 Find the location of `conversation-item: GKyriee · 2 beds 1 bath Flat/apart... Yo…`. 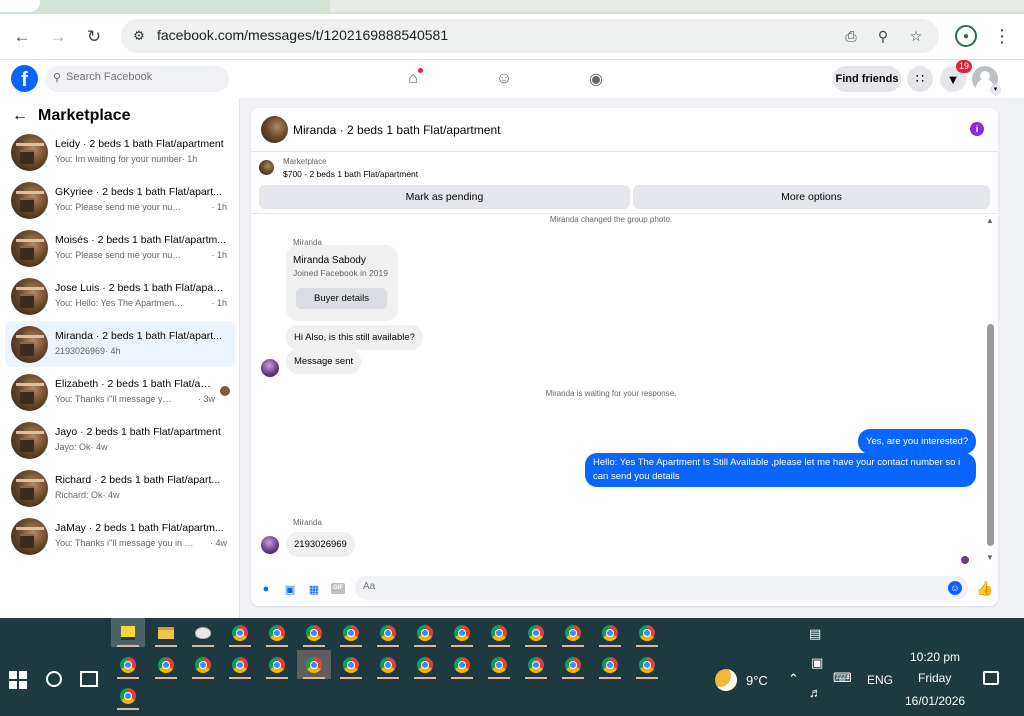

conversation-item: GKyriee · 2 beds 1 bath Flat/apart... Yo… is located at coordinates (120, 200).